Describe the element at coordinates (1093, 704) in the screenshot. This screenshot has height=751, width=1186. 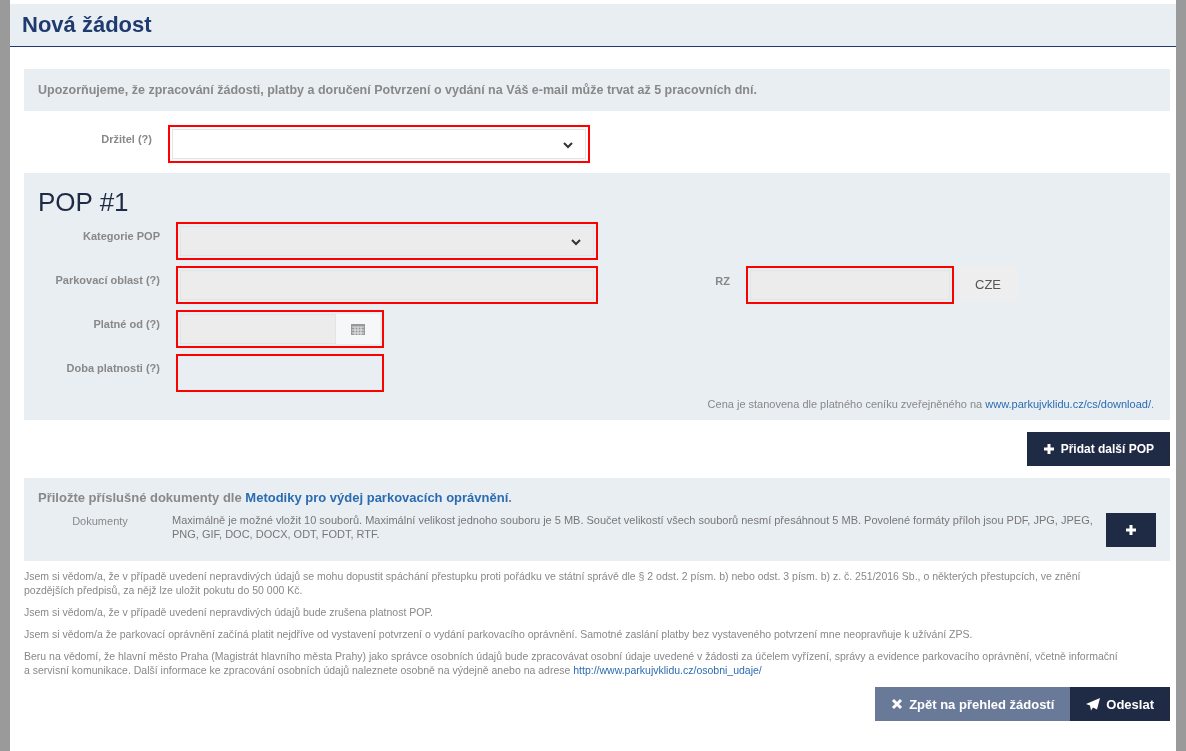
I see `paper-plane-icon` at that location.